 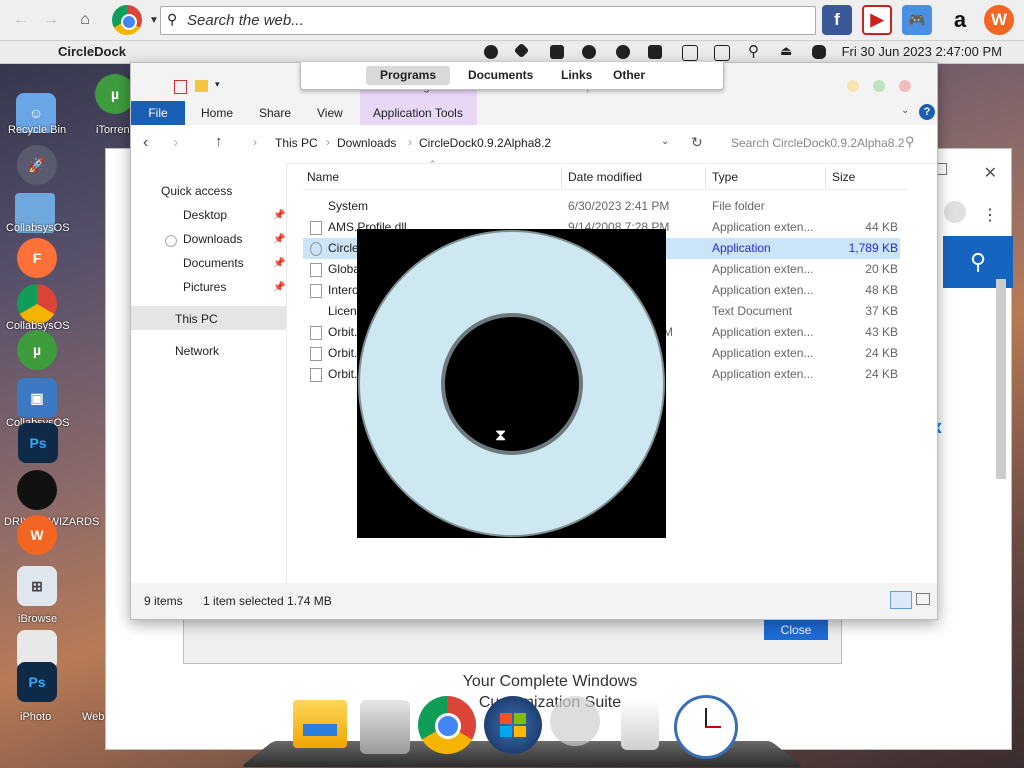 I want to click on settings-dock-icon, so click(x=575, y=721).